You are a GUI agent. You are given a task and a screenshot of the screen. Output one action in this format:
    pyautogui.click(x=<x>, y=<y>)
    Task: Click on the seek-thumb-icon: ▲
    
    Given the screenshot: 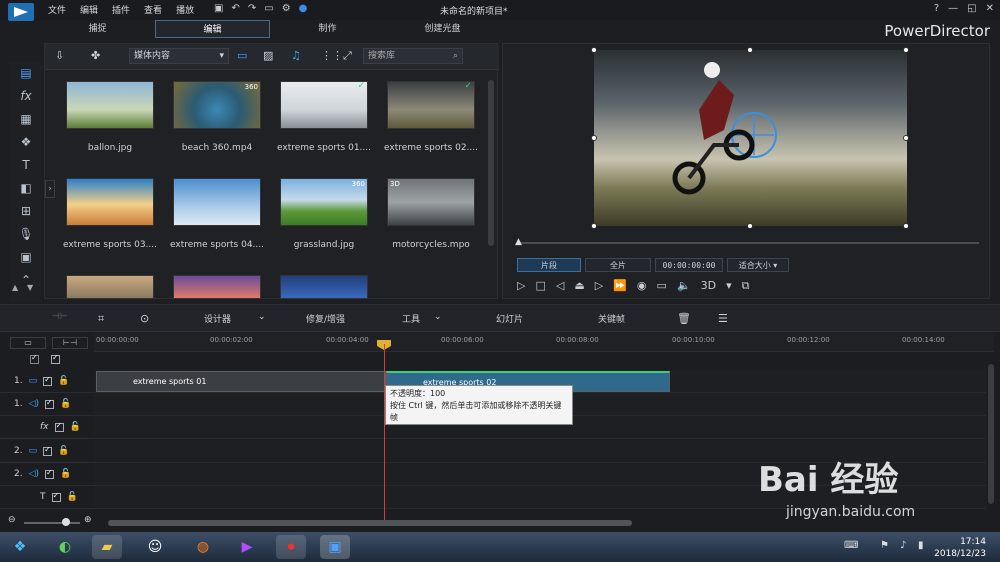 What is the action you would take?
    pyautogui.click(x=518, y=242)
    